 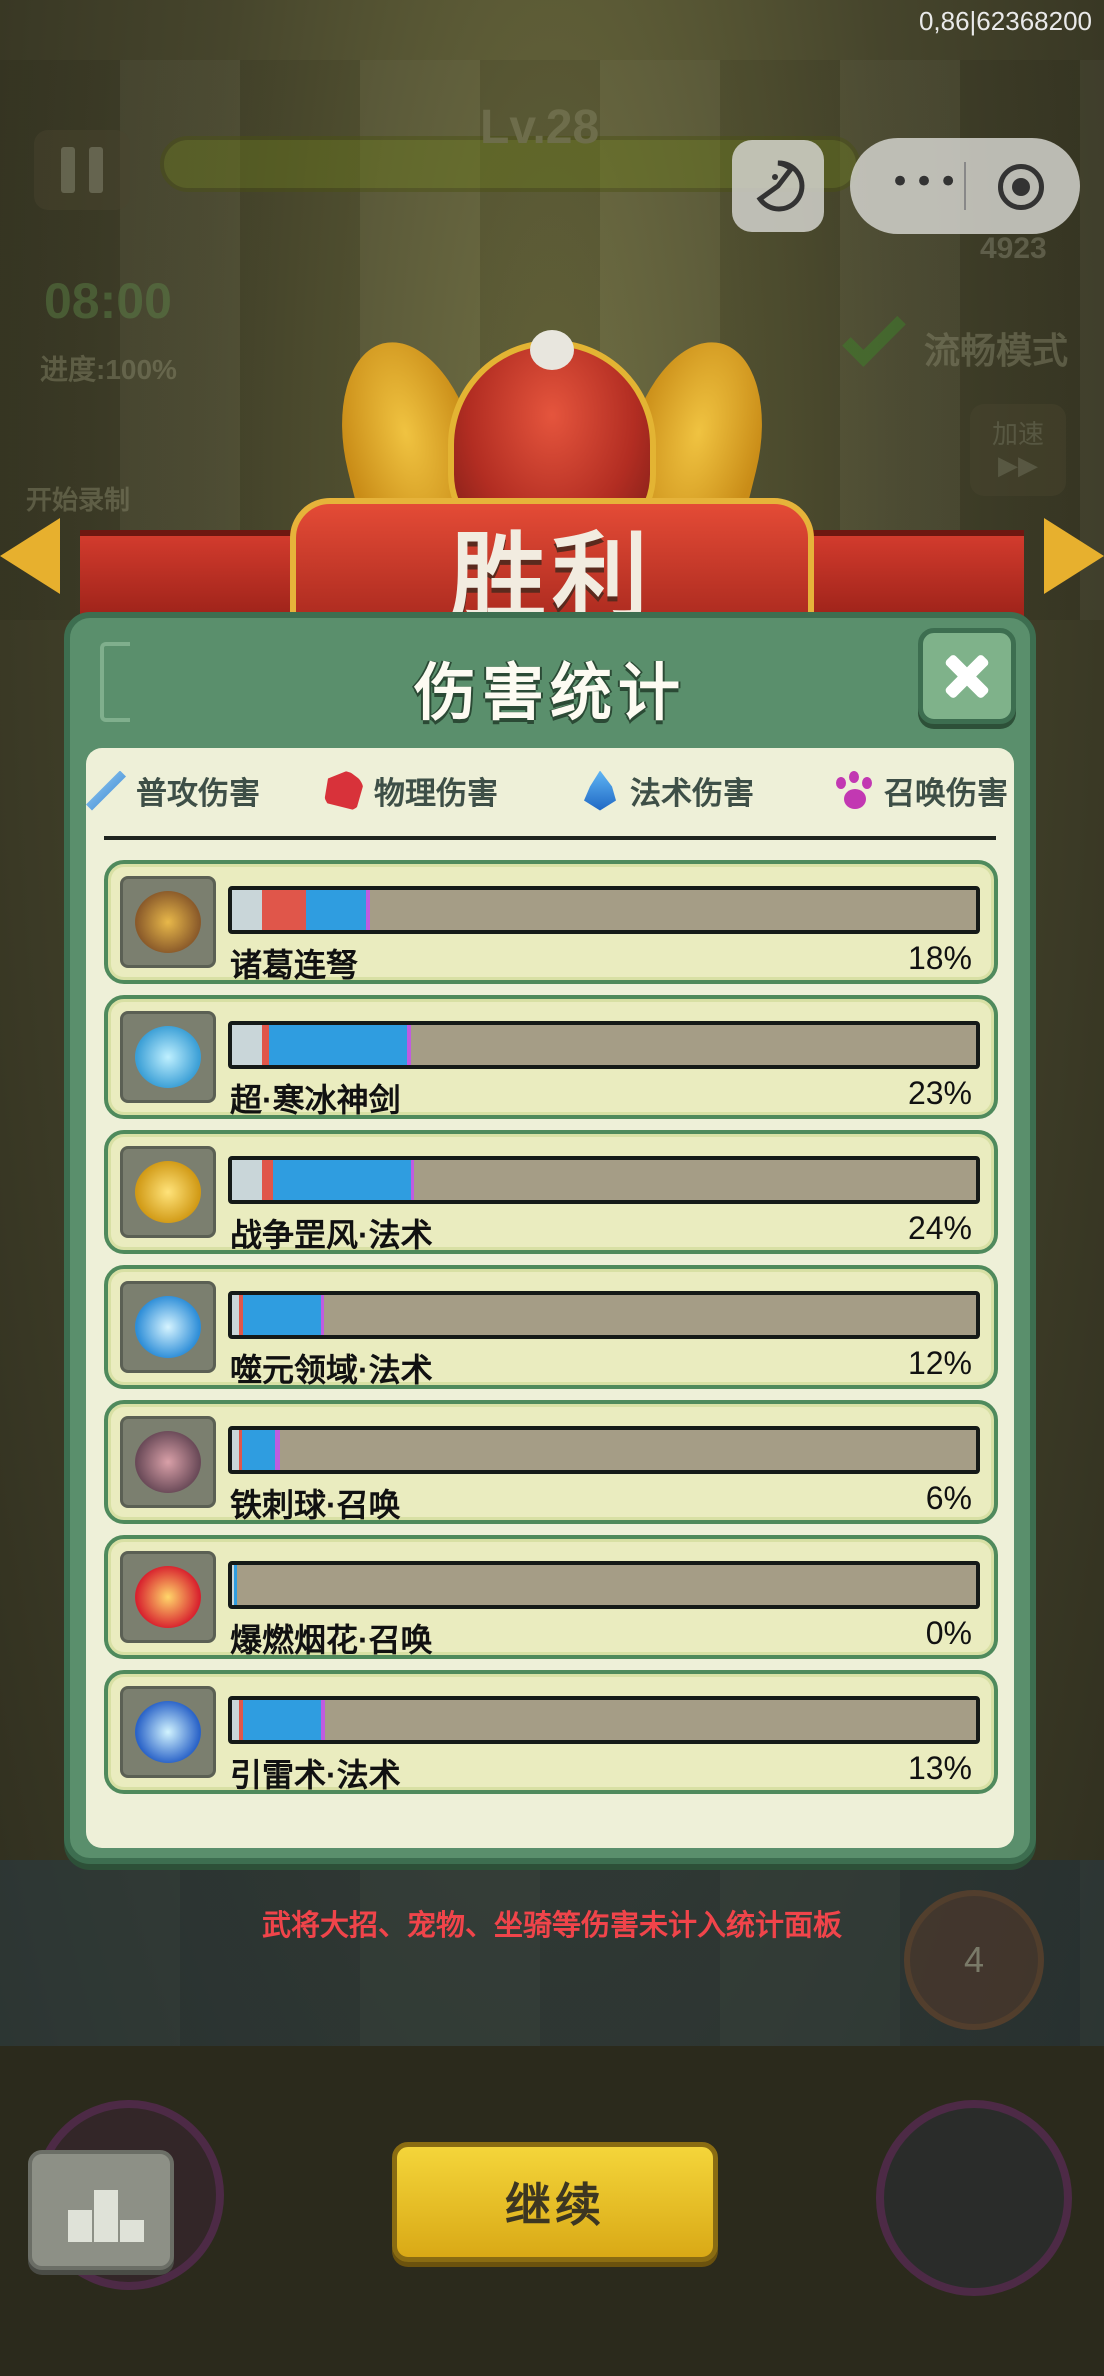 What do you see at coordinates (996, 348) in the screenshot?
I see `smooth-mode-label: 流畅模式` at bounding box center [996, 348].